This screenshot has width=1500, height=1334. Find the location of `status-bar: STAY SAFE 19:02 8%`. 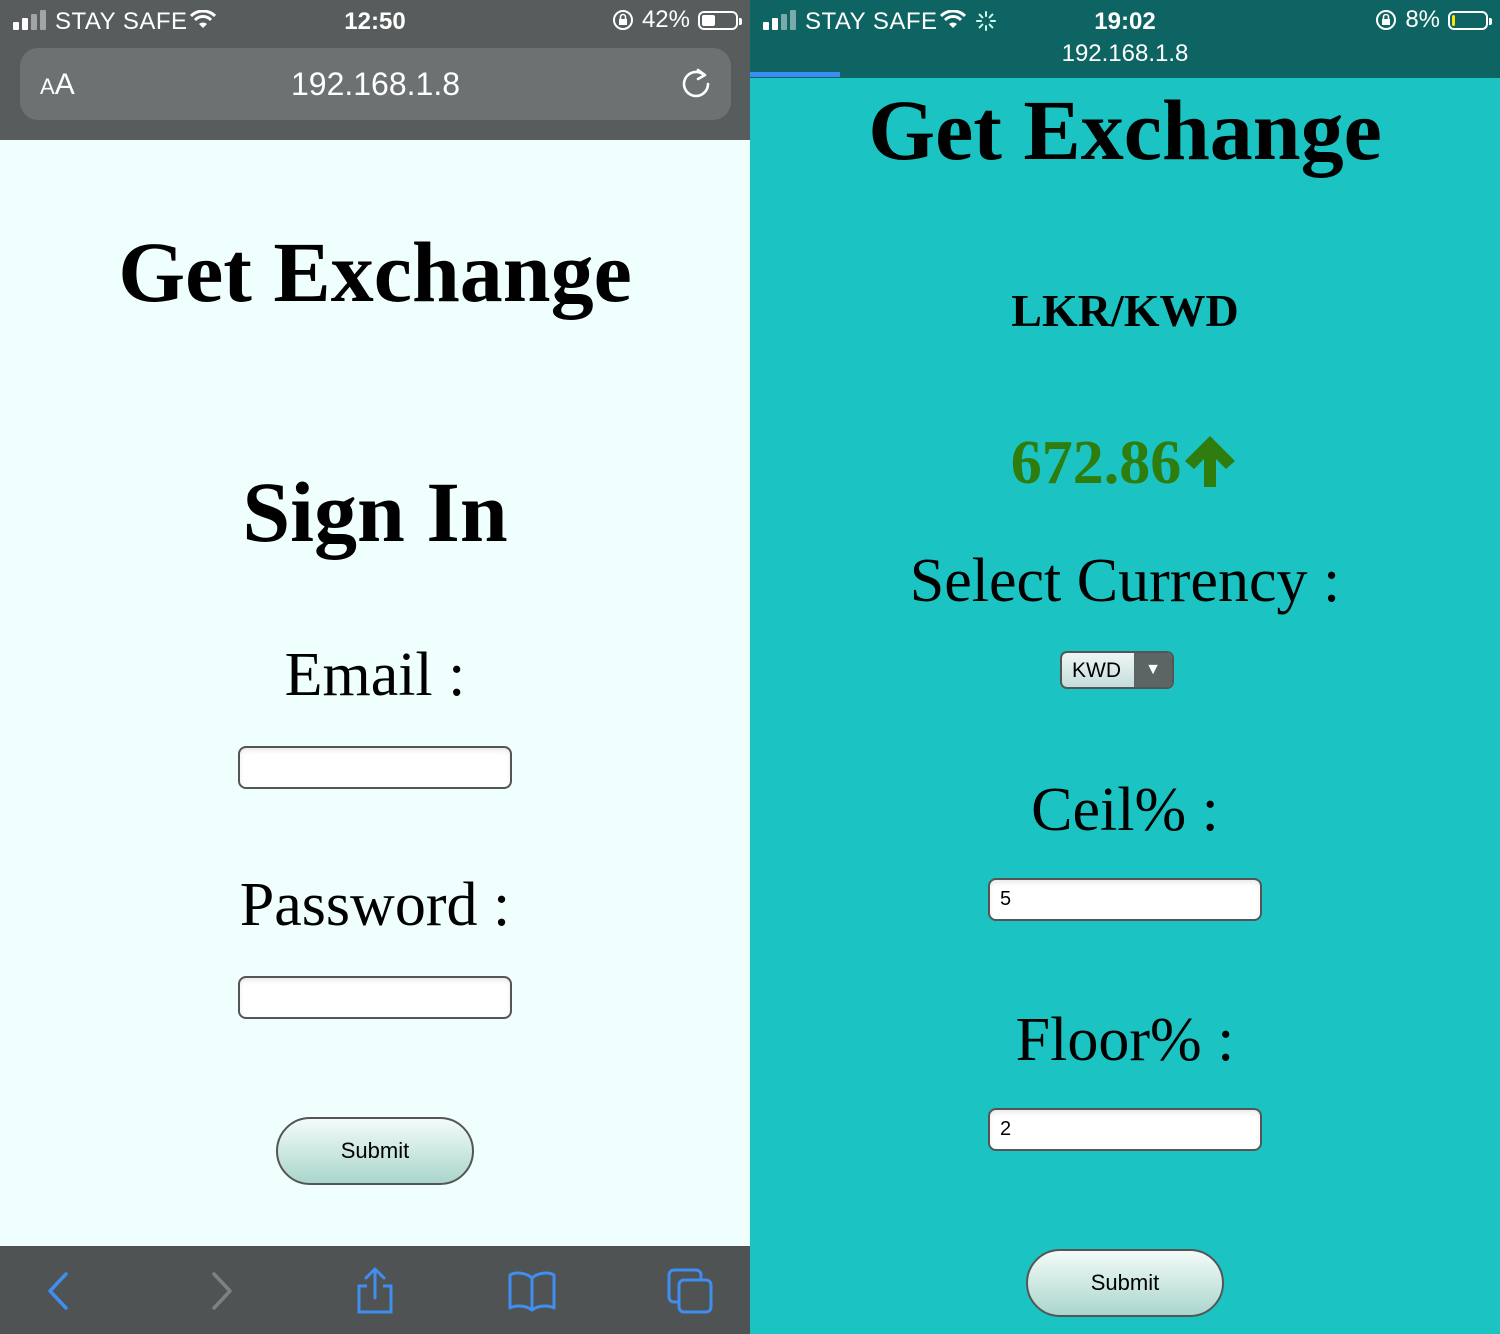

status-bar: STAY SAFE 19:02 8% is located at coordinates (1125, 21).